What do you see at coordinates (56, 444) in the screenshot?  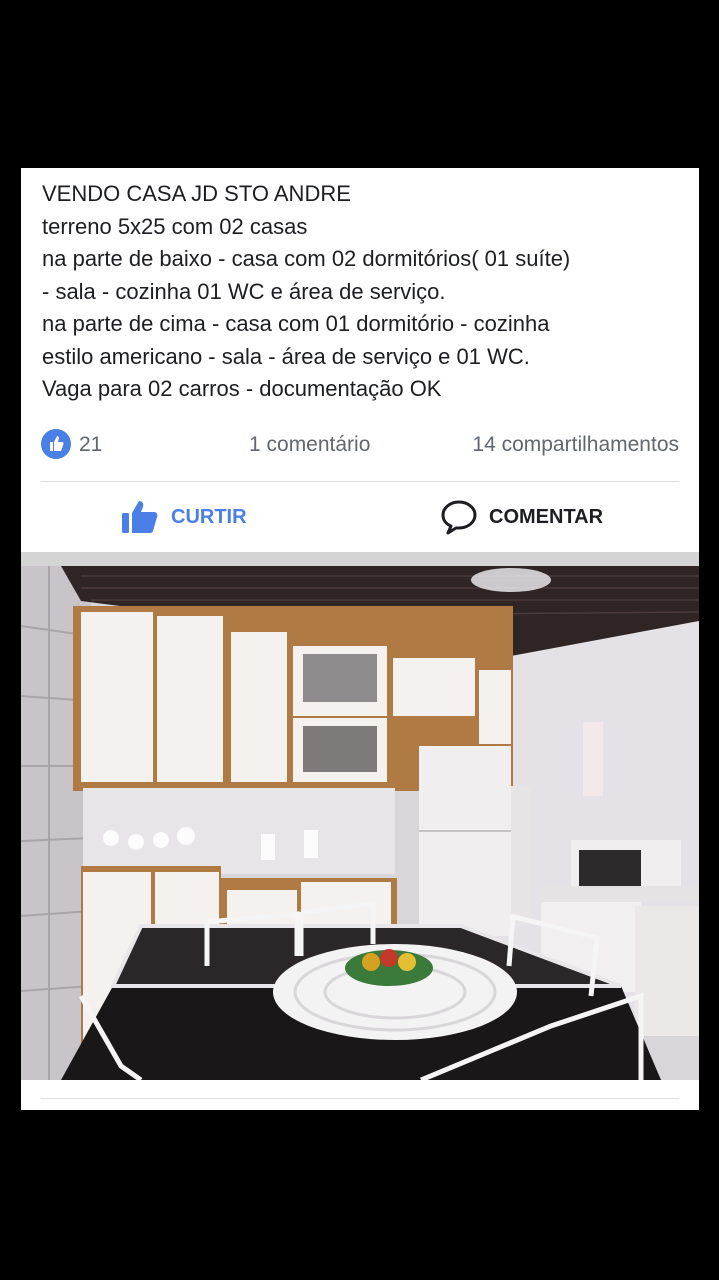 I see `like-reaction-icon` at bounding box center [56, 444].